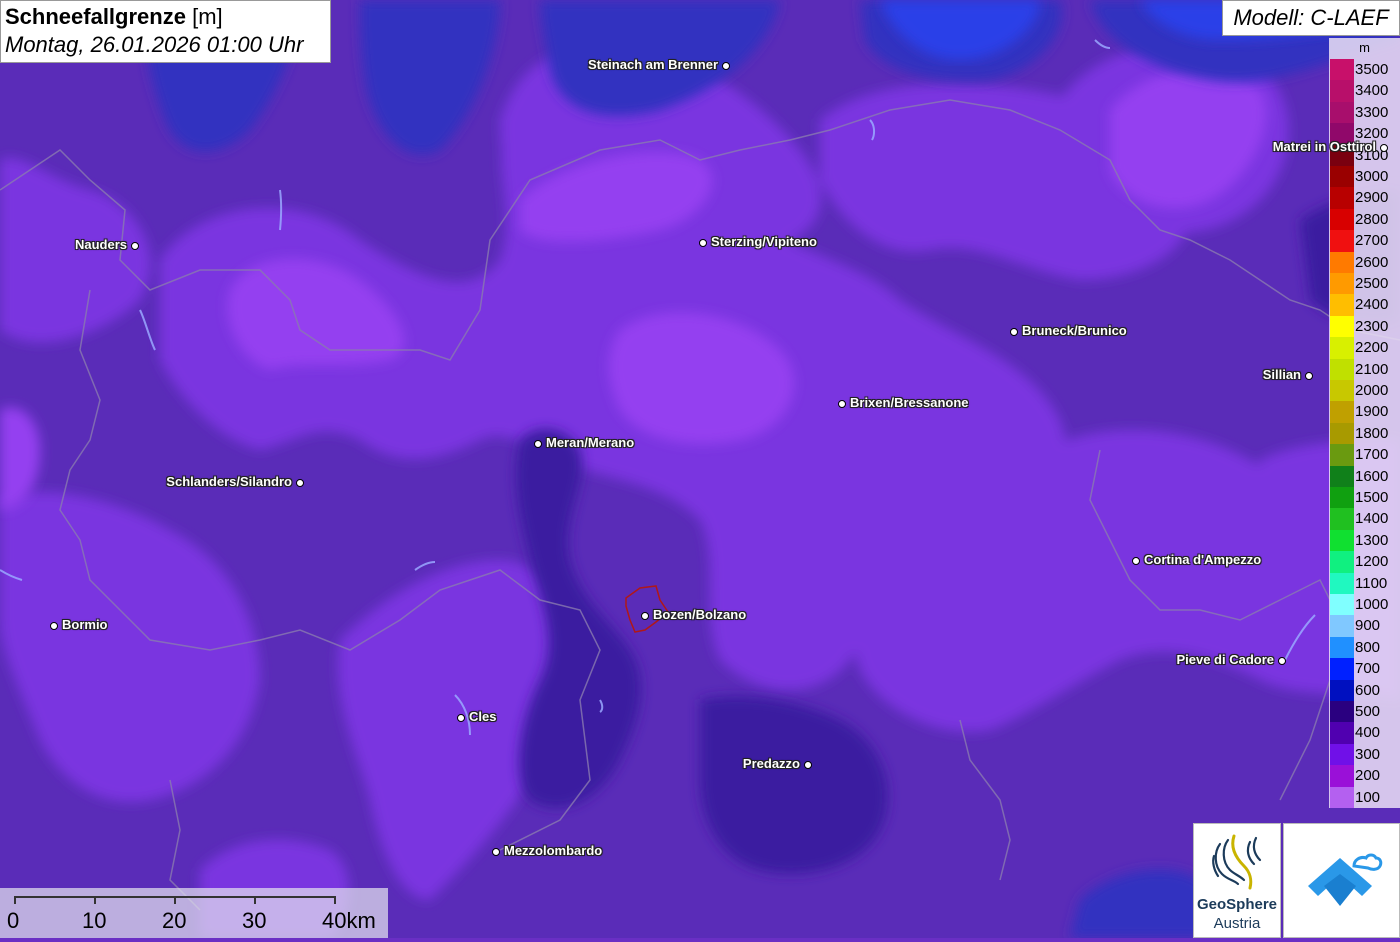 This screenshot has height=942, width=1400. I want to click on legend-entry: 1100, so click(1364, 583).